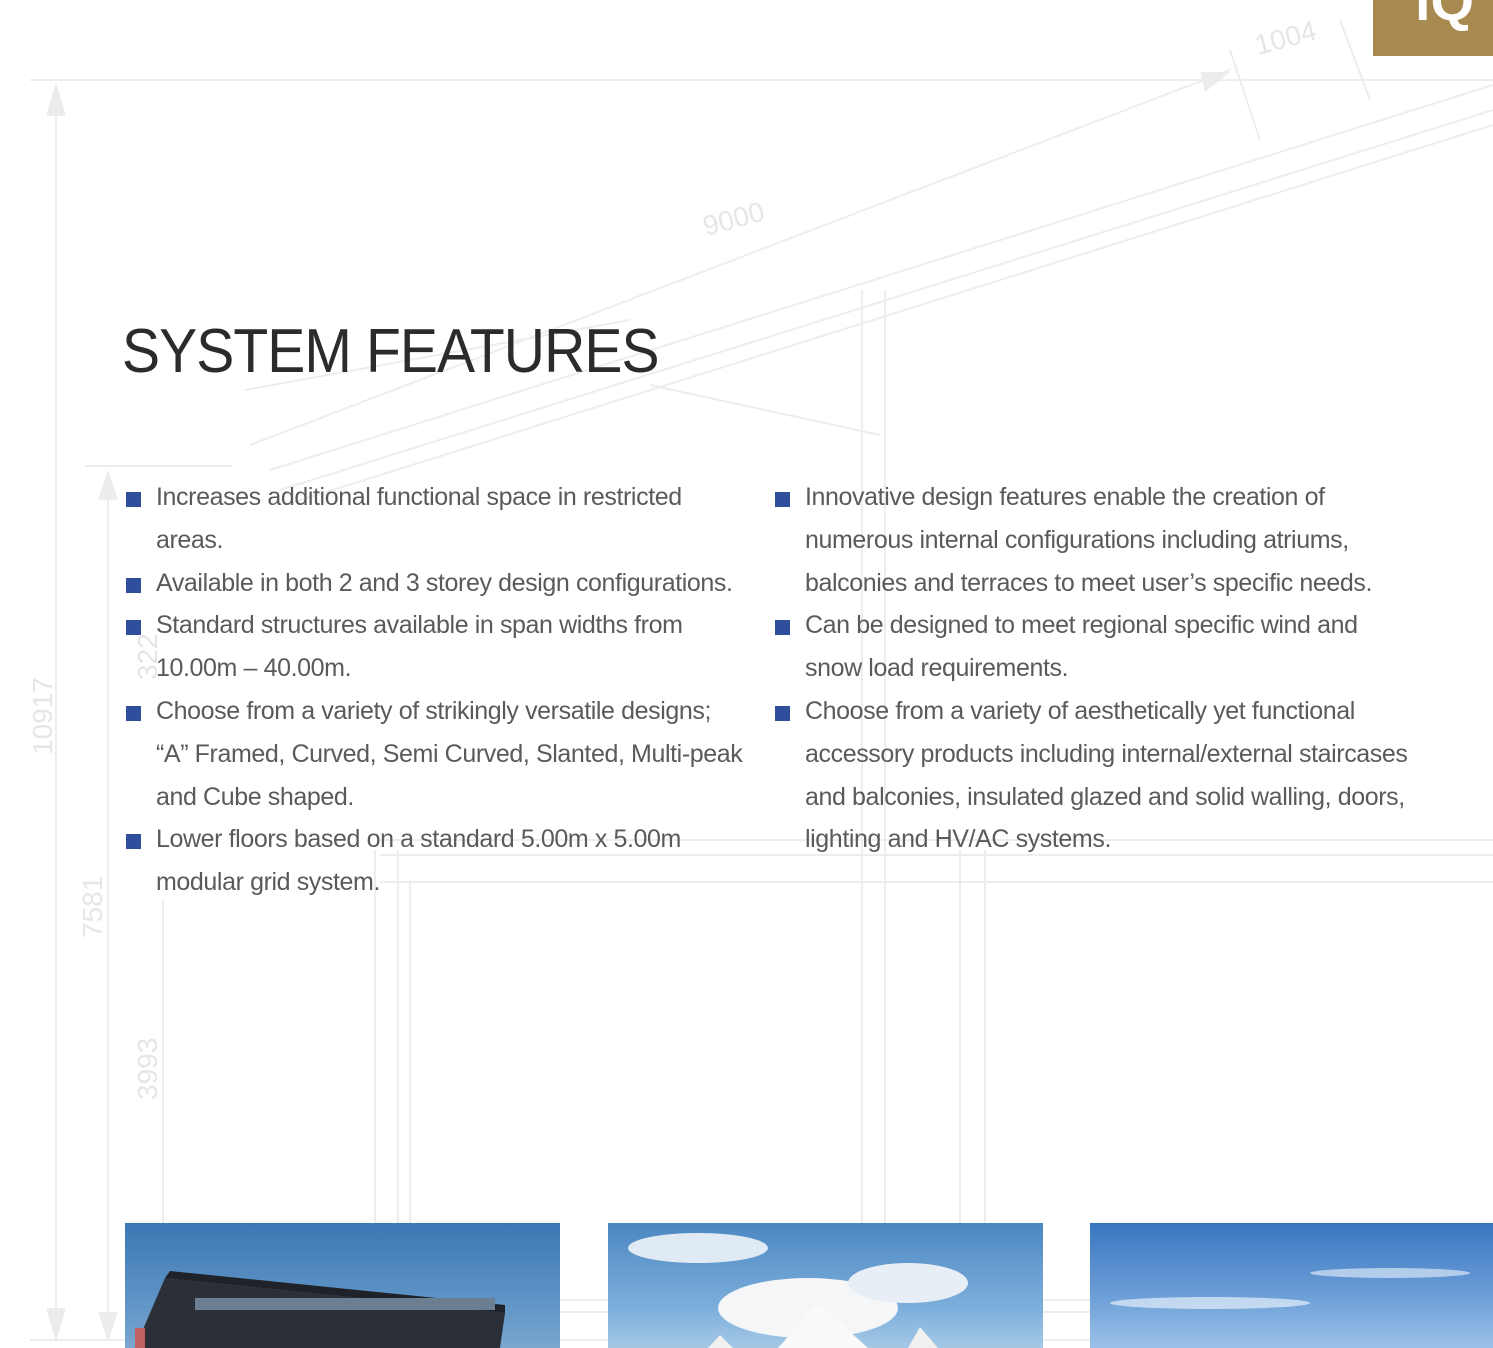  I want to click on dimension-label-3993: 3993, so click(147, 1069).